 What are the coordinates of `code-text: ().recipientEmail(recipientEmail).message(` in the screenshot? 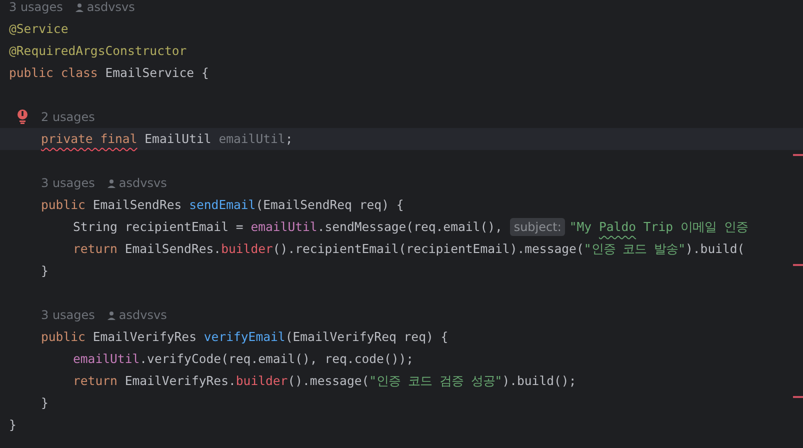 It's located at (428, 249).